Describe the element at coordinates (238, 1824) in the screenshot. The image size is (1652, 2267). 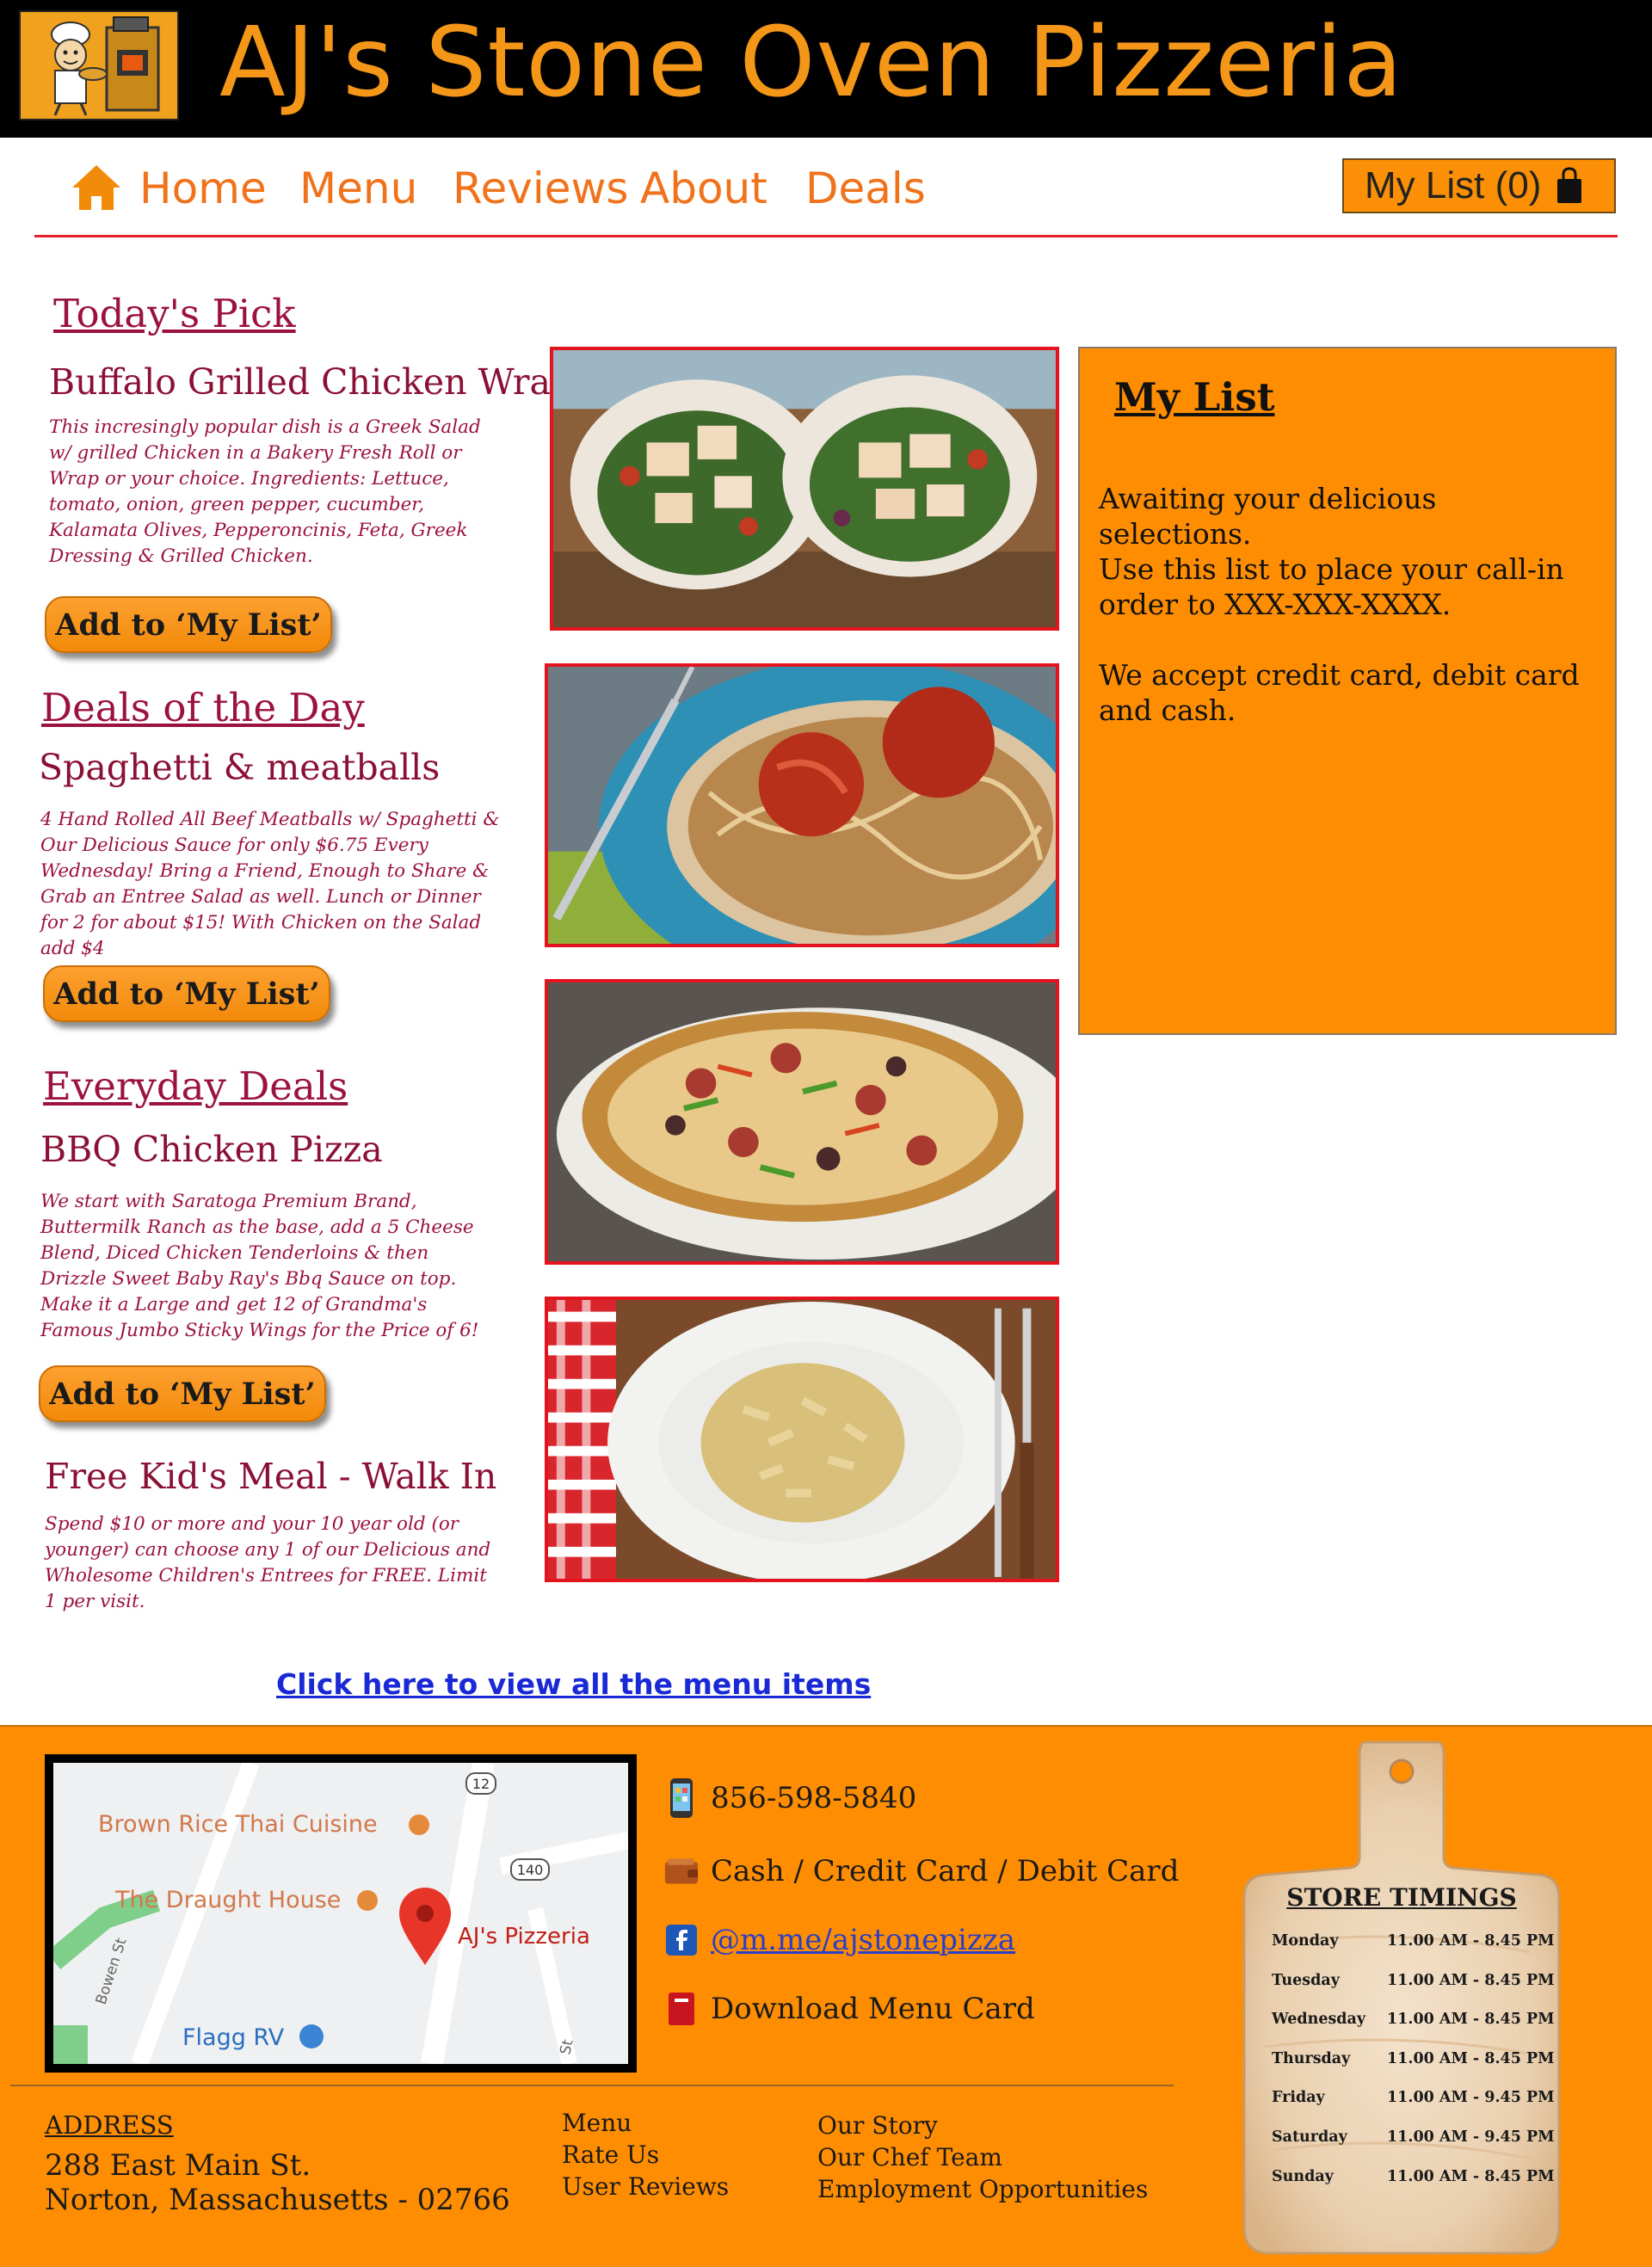
I see `map-label-thai: Brown Rice Thai Cuisine` at that location.